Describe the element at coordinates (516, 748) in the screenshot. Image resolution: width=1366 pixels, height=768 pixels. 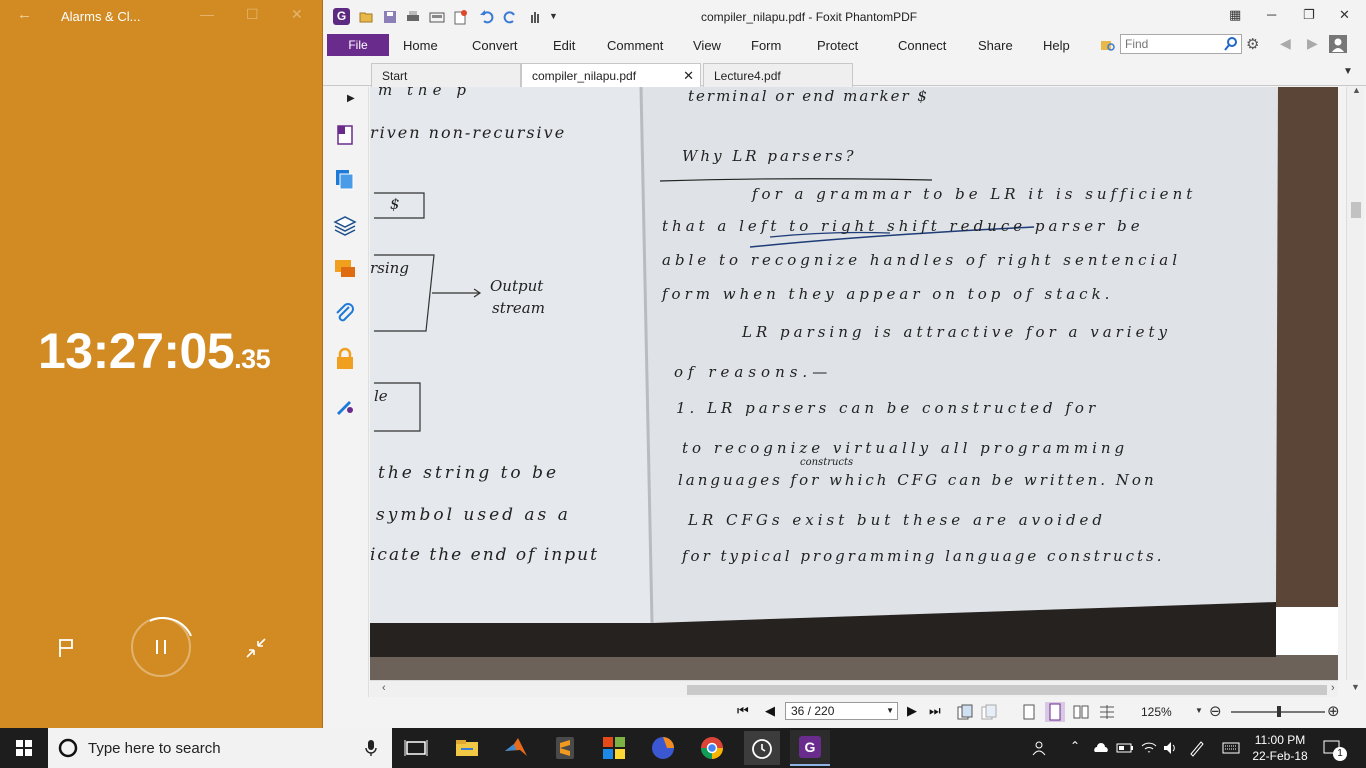
I see `matlab-icon` at that location.